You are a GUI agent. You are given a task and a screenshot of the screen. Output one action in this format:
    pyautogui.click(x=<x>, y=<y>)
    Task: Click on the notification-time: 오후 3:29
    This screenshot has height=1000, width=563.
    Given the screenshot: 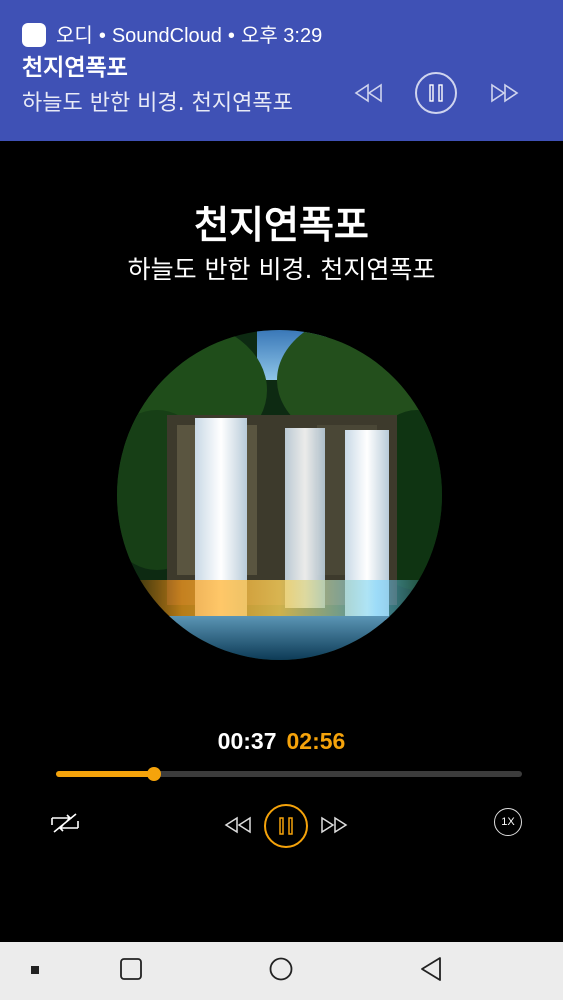 What is the action you would take?
    pyautogui.click(x=281, y=36)
    